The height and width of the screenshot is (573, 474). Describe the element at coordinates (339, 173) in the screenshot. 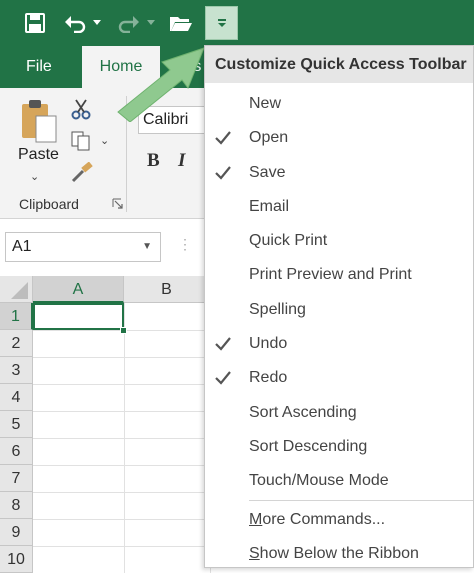

I see `menu-item-save: Save` at that location.